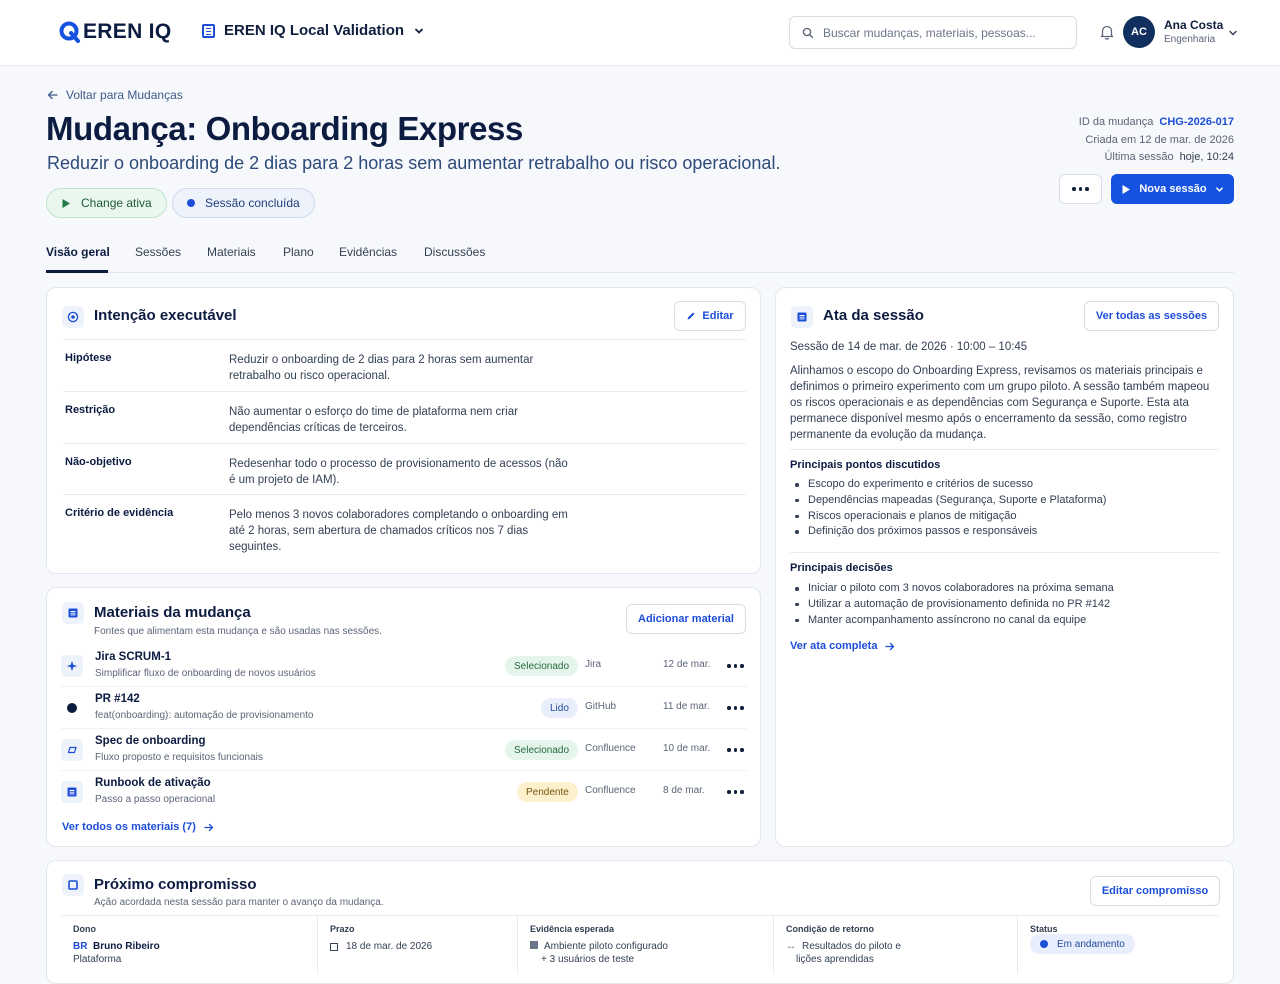 The image size is (1280, 984). I want to click on list-icon, so click(534, 945).